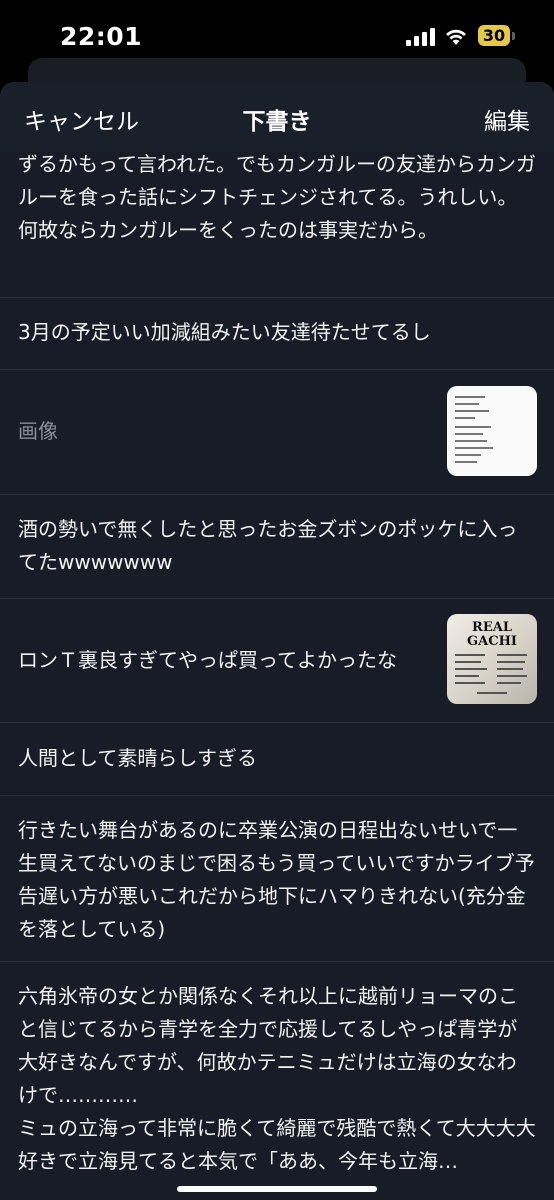  I want to click on thumbnail-title-line1: REAL, so click(492, 627).